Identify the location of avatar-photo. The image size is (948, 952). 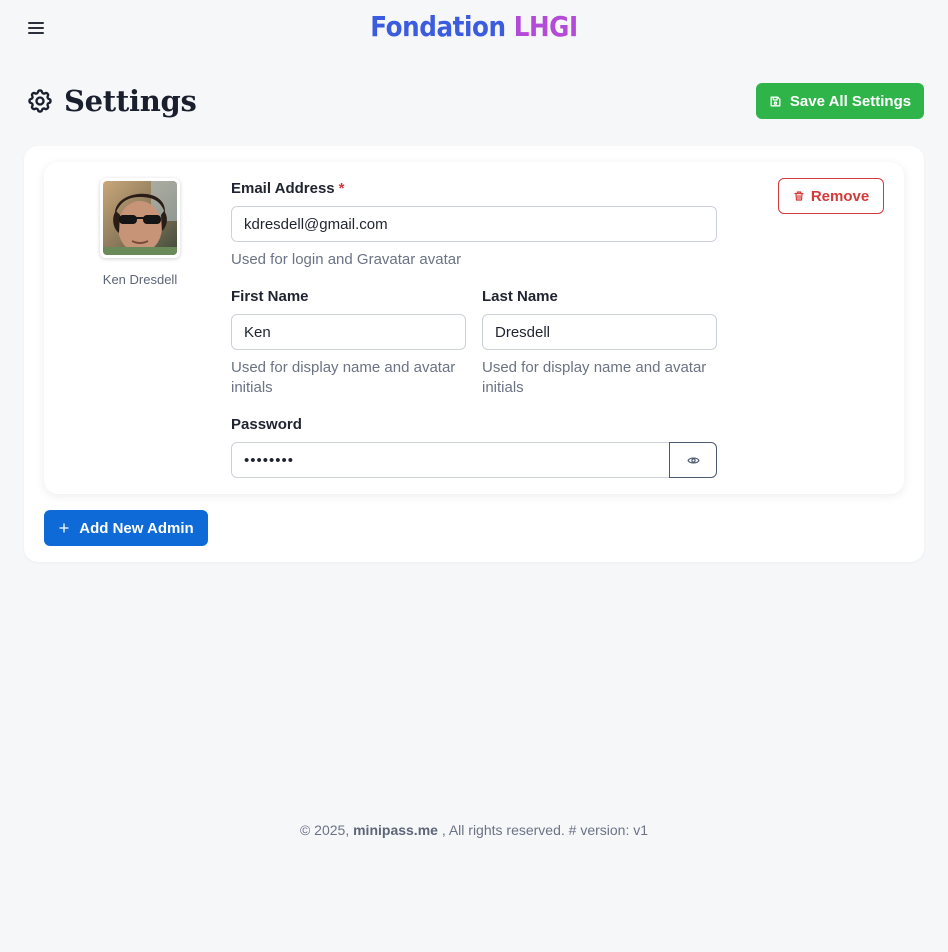
(140, 218).